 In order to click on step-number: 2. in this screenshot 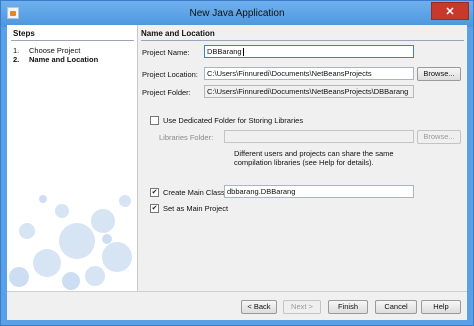, I will do `click(16, 59)`.